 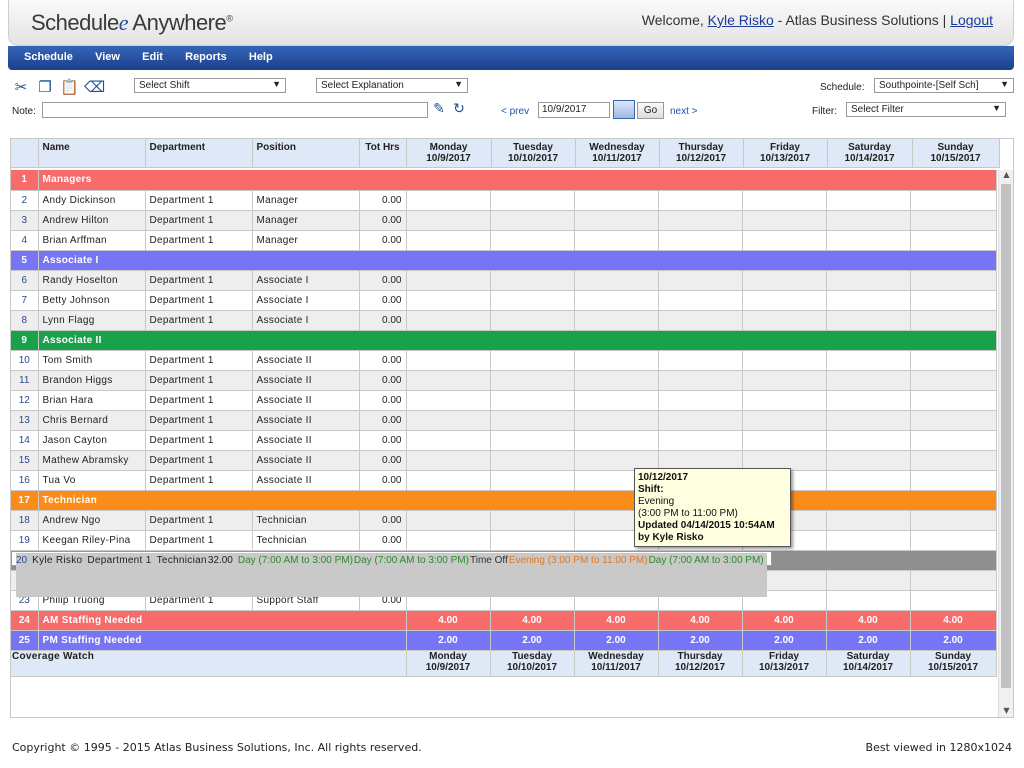 I want to click on col-day-tuesday: Tuesday 10/10/2017, so click(x=533, y=153).